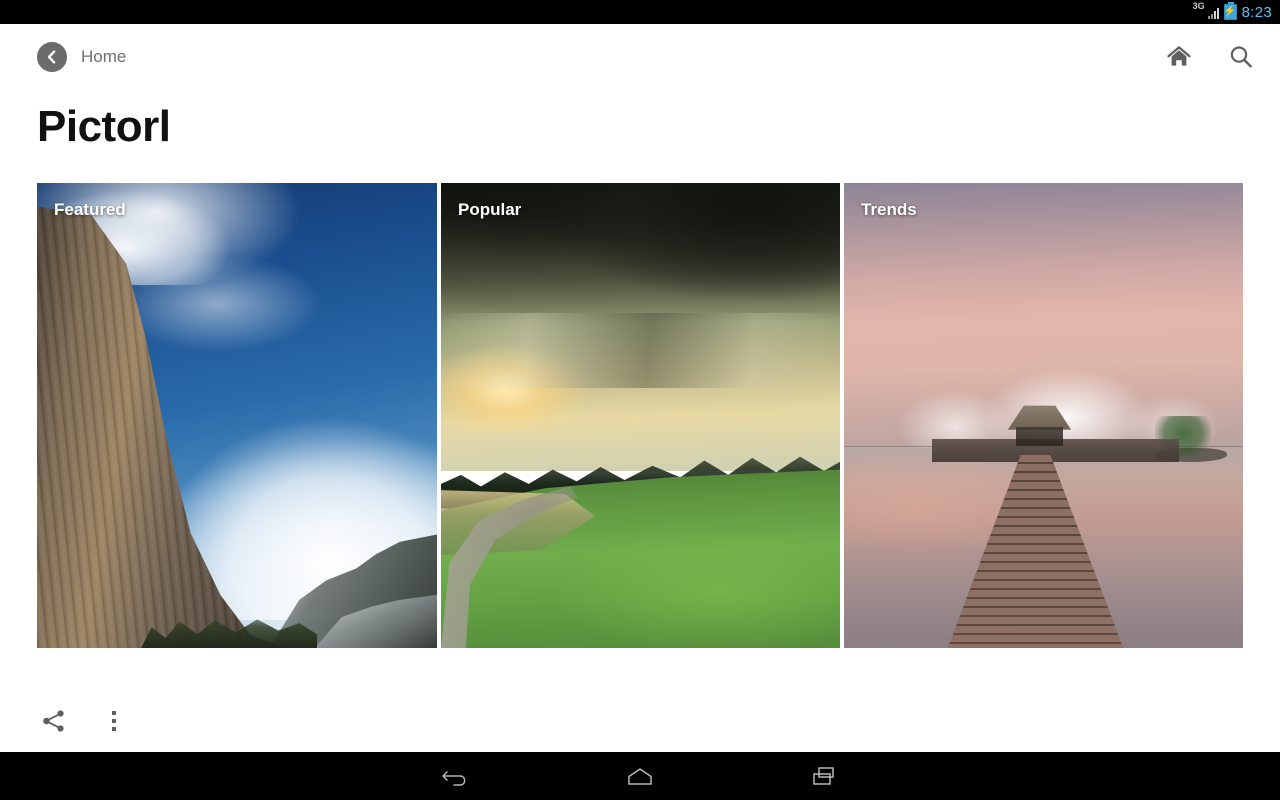  What do you see at coordinates (90, 210) in the screenshot?
I see `card-label: Featured` at bounding box center [90, 210].